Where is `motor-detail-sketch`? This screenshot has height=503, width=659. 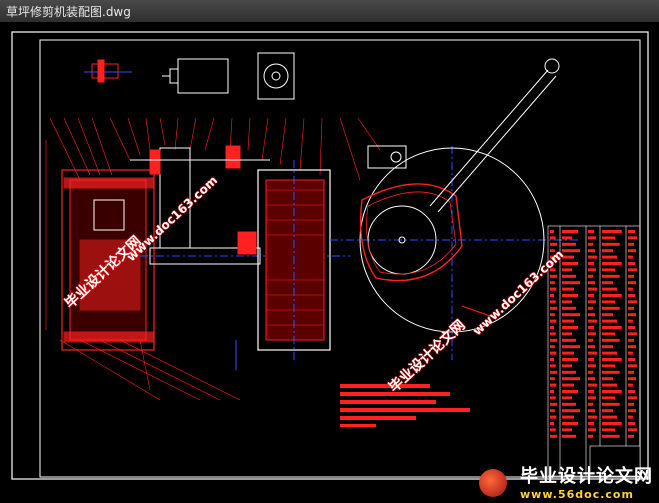 motor-detail-sketch is located at coordinates (228, 76).